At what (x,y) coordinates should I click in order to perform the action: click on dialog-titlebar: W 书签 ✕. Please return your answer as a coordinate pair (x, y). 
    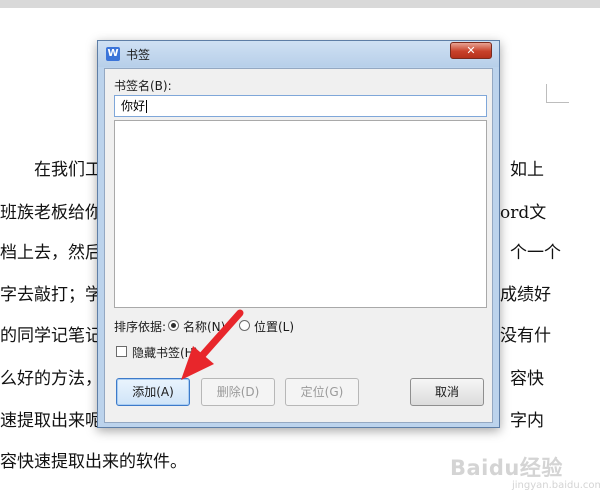
    Looking at the image, I should click on (298, 54).